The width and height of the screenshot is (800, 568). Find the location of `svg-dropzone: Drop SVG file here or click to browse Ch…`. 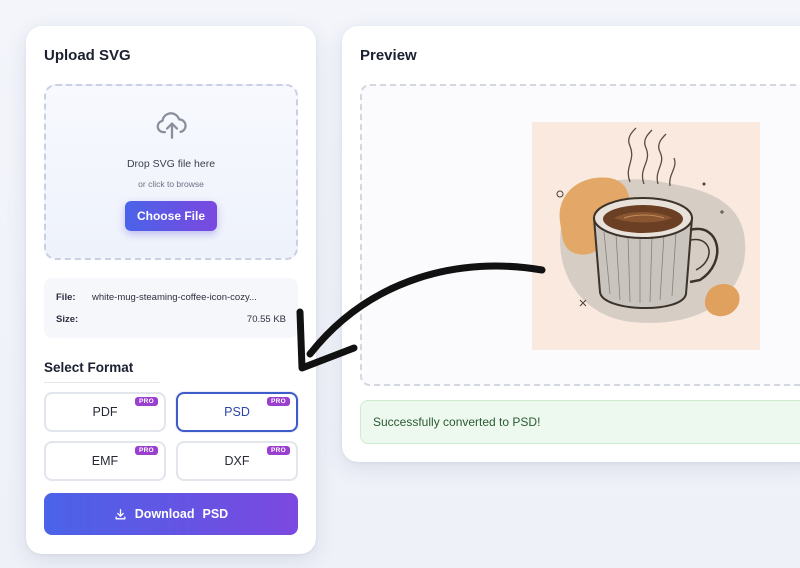

svg-dropzone: Drop SVG file here or click to browse Ch… is located at coordinates (171, 172).